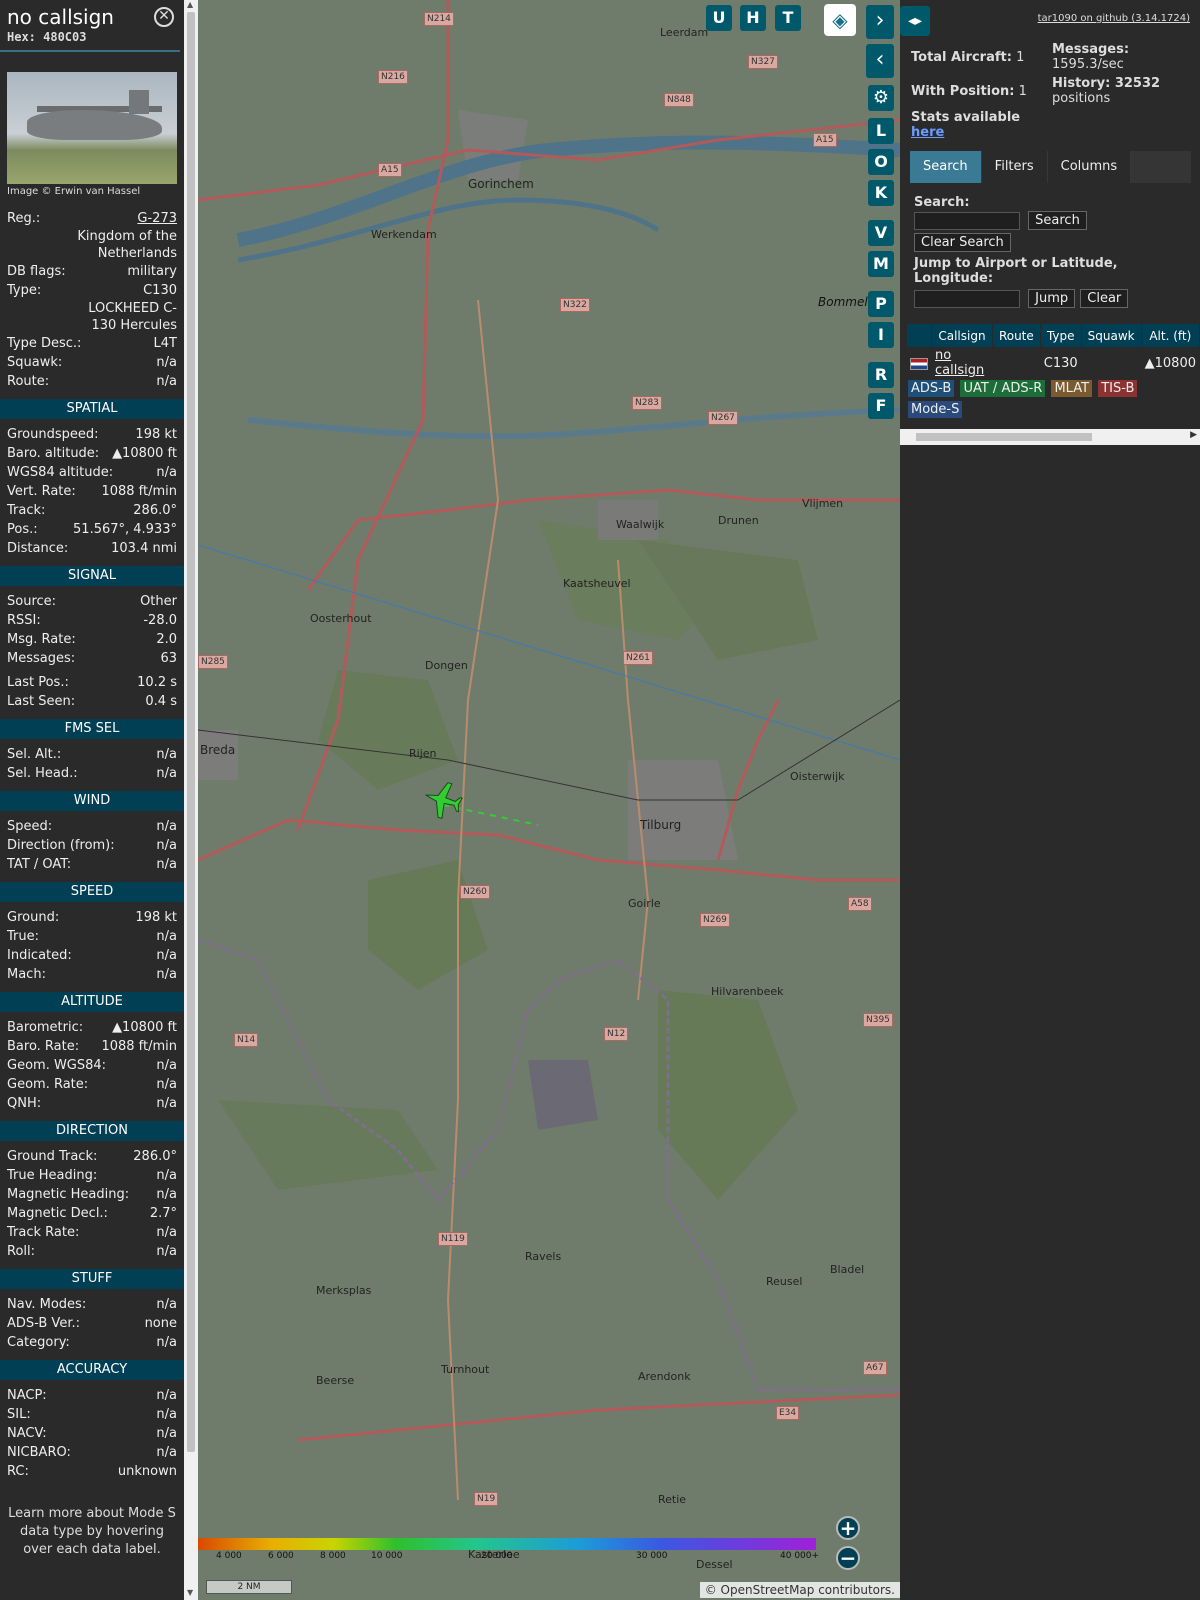  What do you see at coordinates (190, 1592) in the screenshot?
I see `scroll-down-icon: ▼` at bounding box center [190, 1592].